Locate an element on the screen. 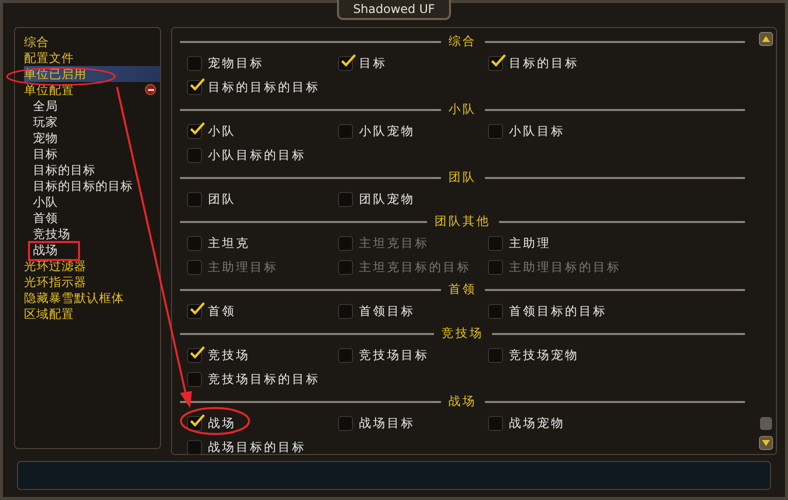 This screenshot has height=500, width=788. checkbox-label: 战场 is located at coordinates (222, 423).